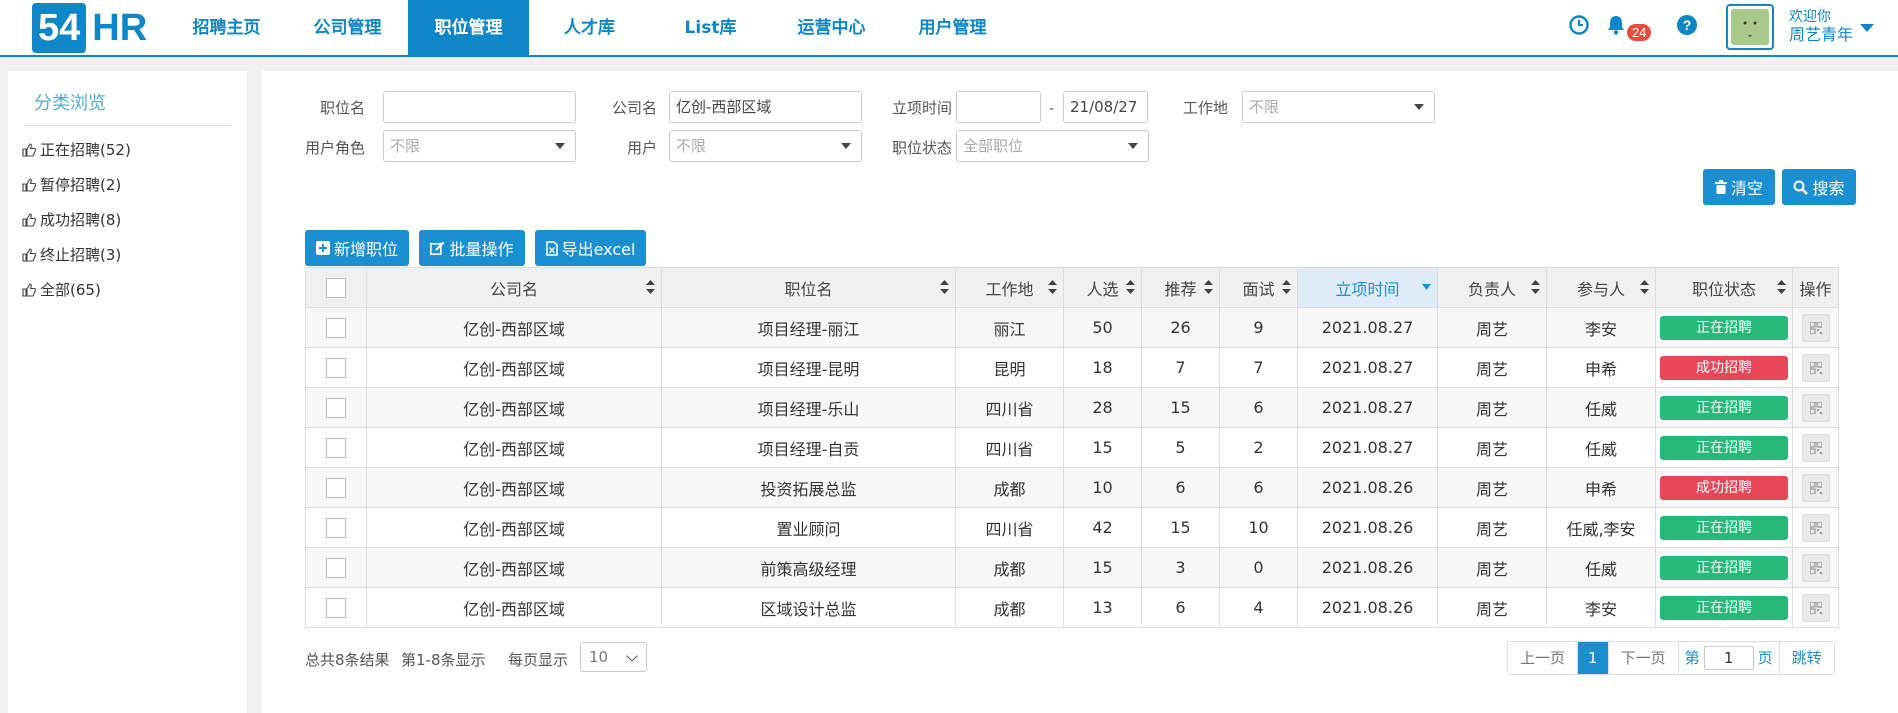 Image resolution: width=1898 pixels, height=713 pixels. What do you see at coordinates (1102, 287) in the screenshot?
I see `column-header-candidates: 人选` at bounding box center [1102, 287].